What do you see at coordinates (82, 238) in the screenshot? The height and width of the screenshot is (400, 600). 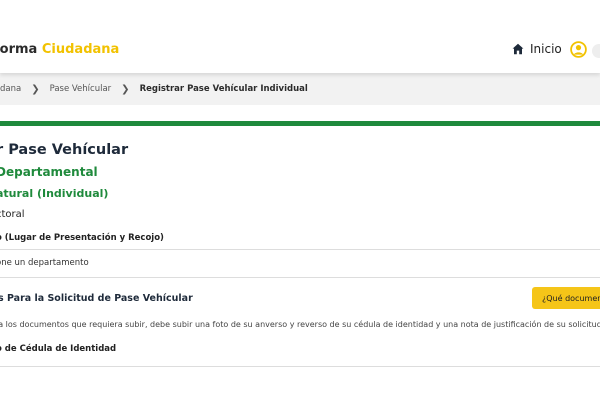 I see `field-label-location: o (Lugar de Presentación y Recojo)` at bounding box center [82, 238].